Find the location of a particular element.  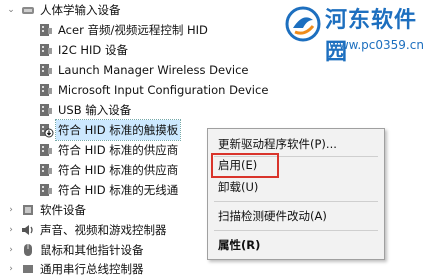

device-label: 符合 HID 标准的无线通 is located at coordinates (118, 190).